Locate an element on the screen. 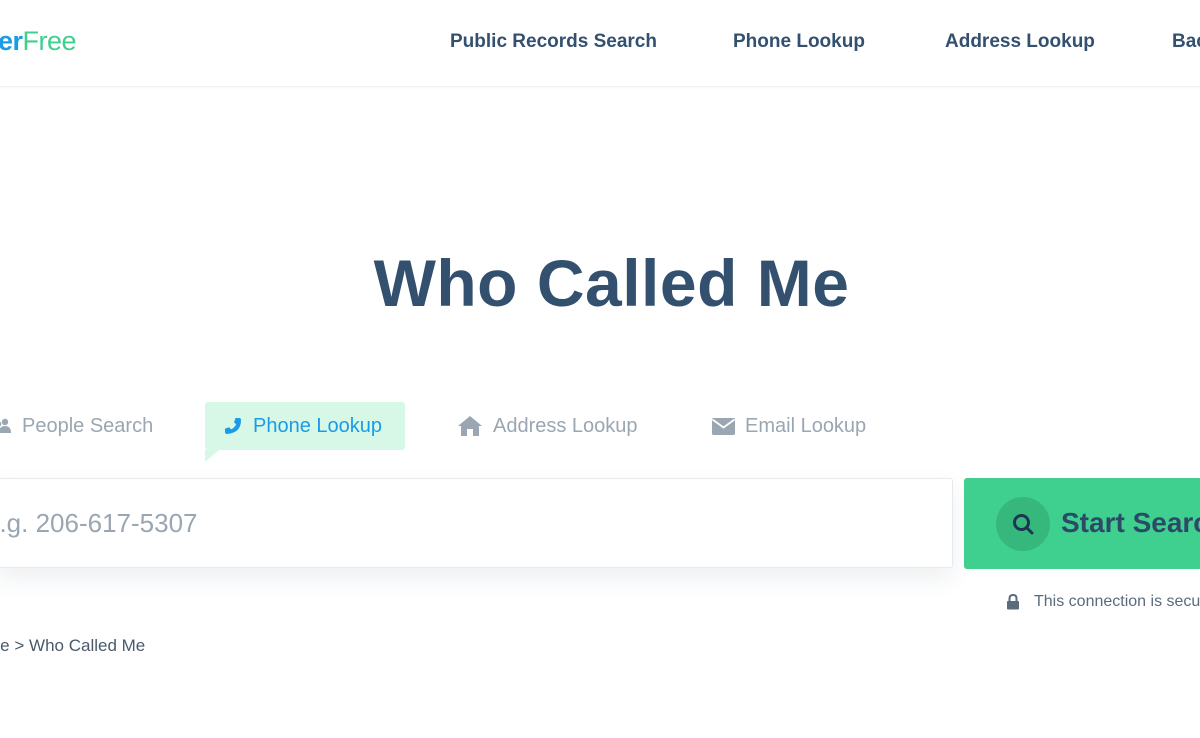 Image resolution: width=1200 pixels, height=738 pixels. tab-address-lookup: Address Lookup is located at coordinates (547, 426).